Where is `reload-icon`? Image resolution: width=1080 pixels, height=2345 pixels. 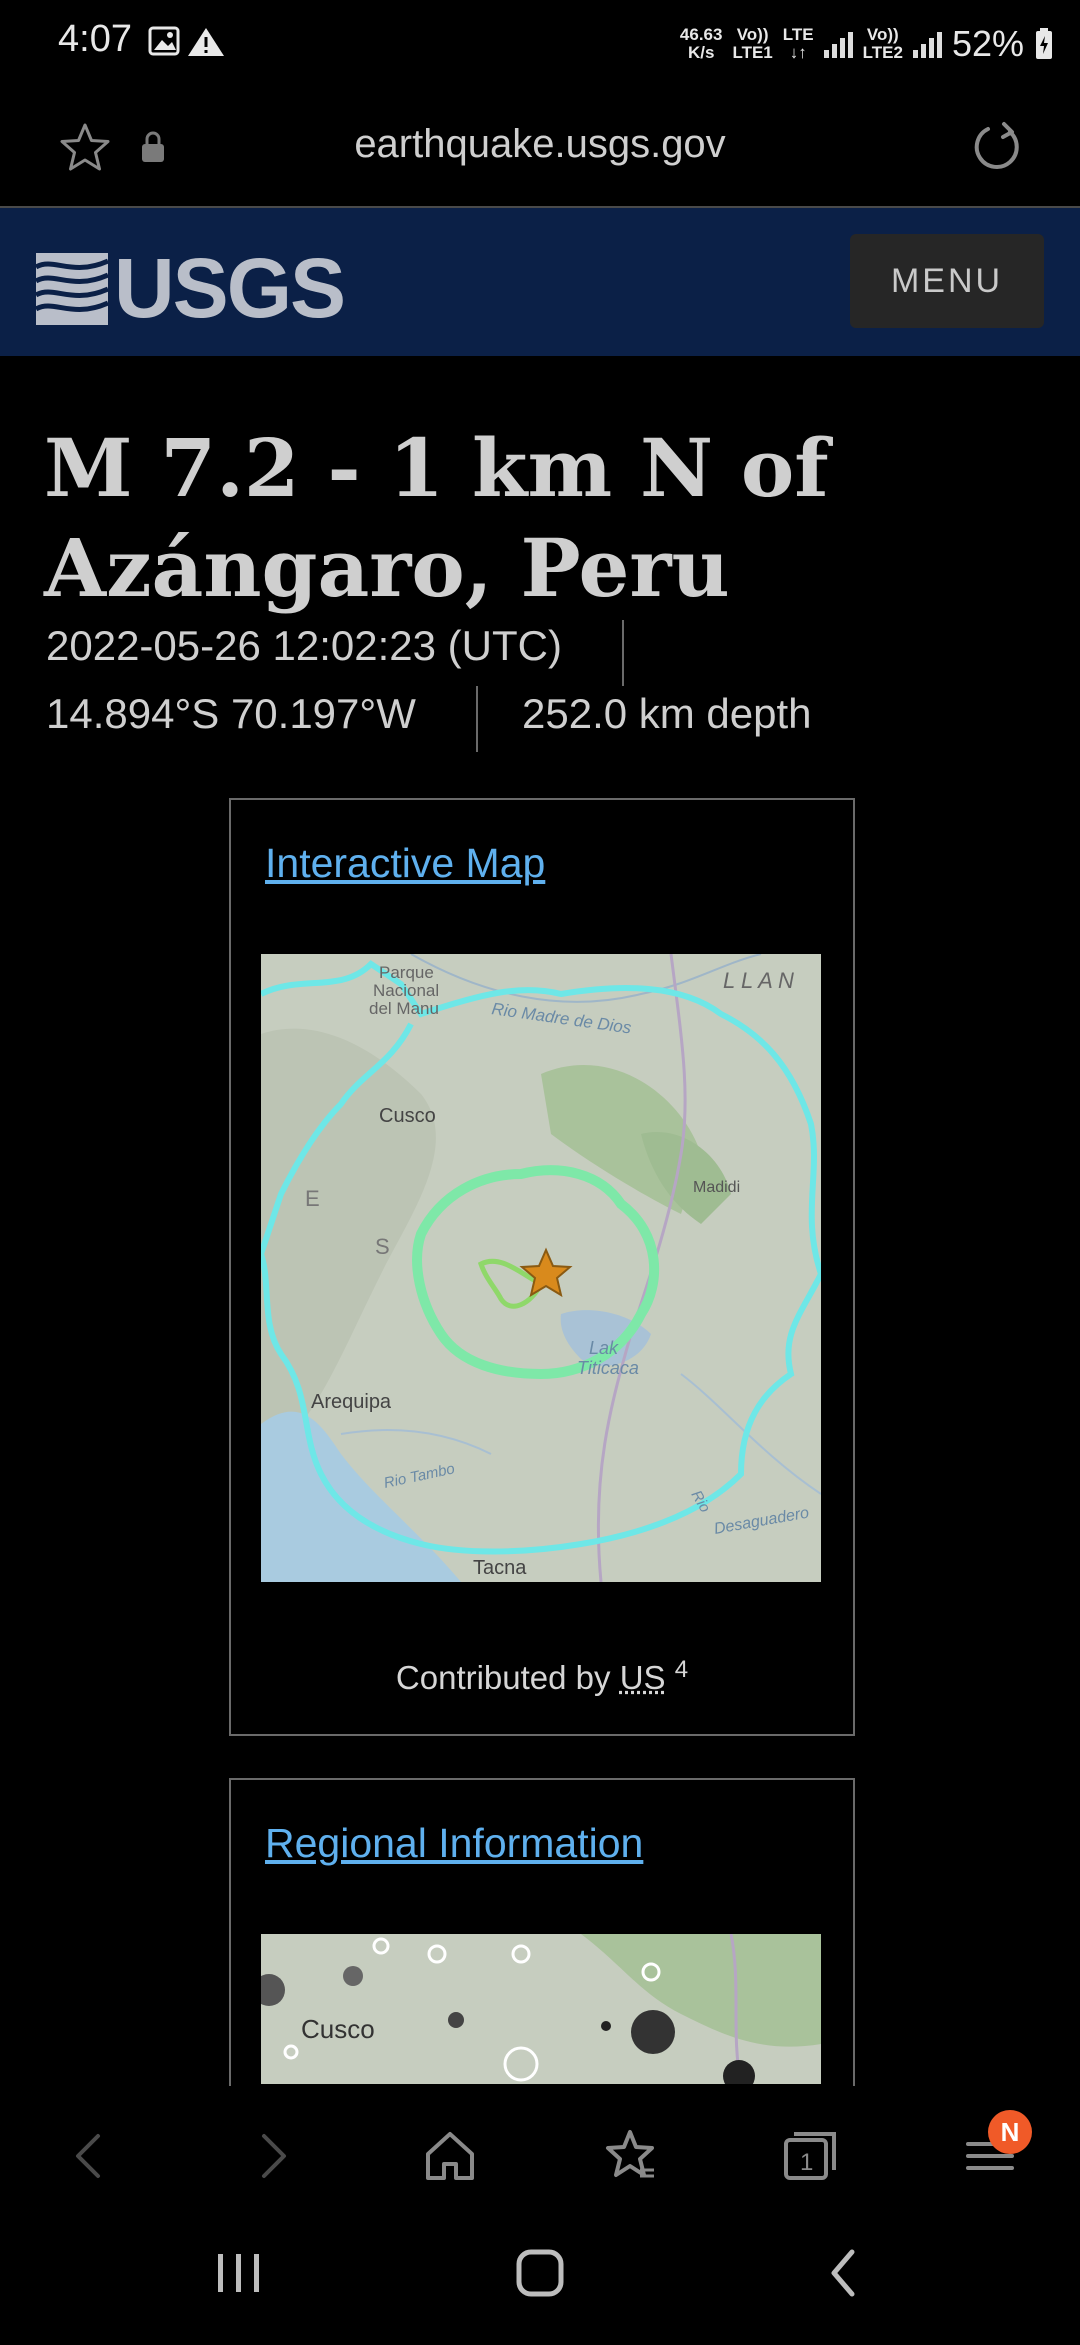 reload-icon is located at coordinates (997, 149).